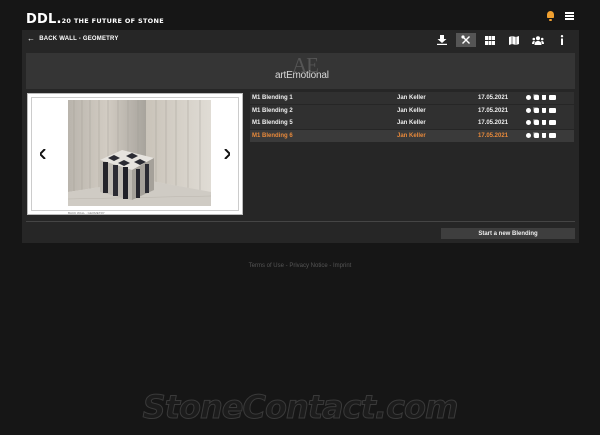  I want to click on stone-render-image, so click(139, 153).